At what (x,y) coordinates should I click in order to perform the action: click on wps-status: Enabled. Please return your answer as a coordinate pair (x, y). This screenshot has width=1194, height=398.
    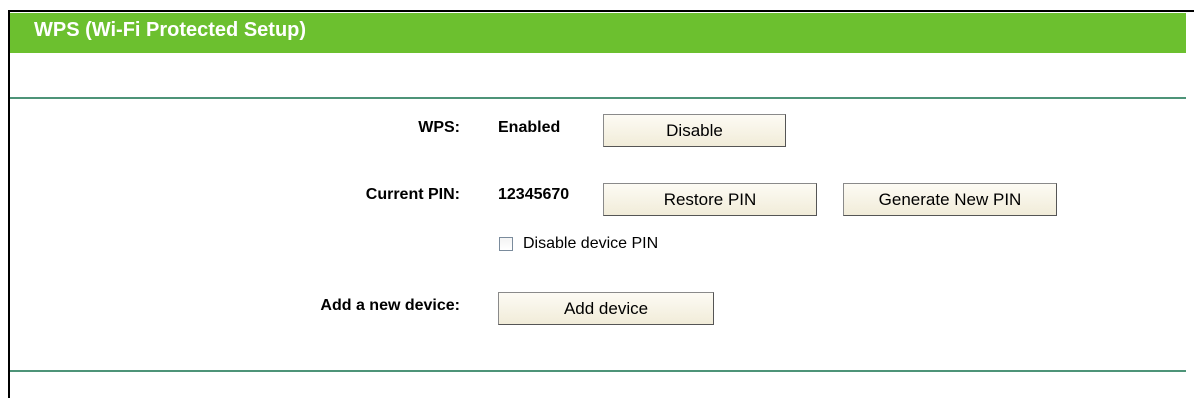
    Looking at the image, I should click on (529, 127).